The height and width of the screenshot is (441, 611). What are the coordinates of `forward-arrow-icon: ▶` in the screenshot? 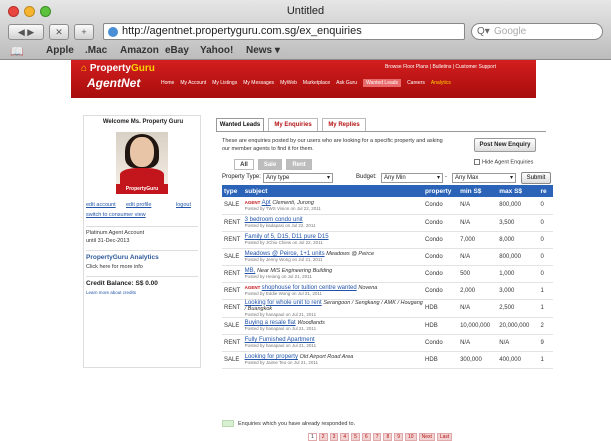 It's located at (30, 32).